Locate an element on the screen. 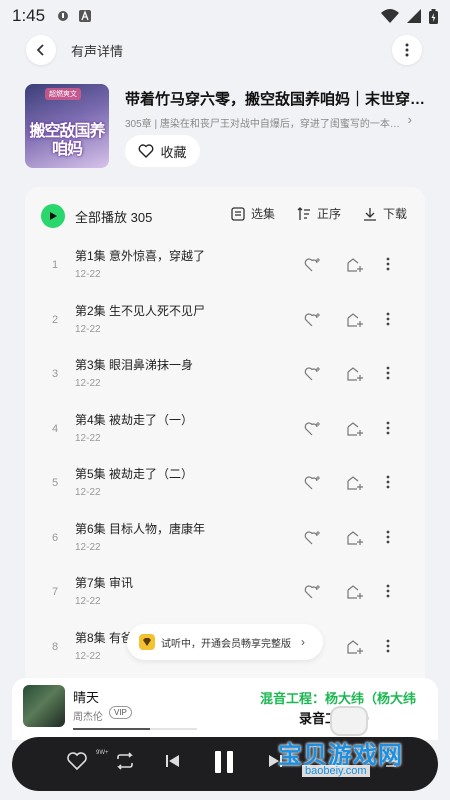 The image size is (450, 800). play-all-label: 全部播放 305 is located at coordinates (114, 217).